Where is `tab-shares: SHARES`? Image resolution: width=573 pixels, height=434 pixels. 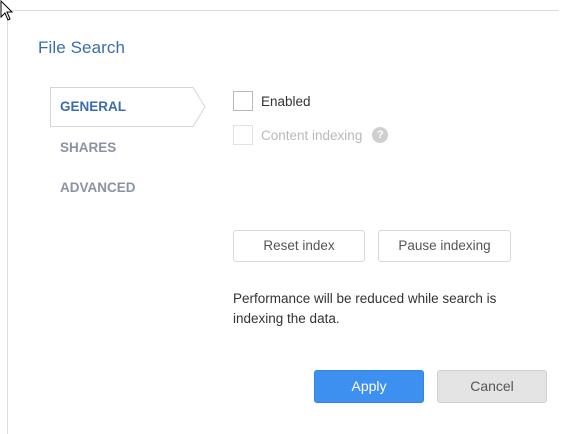
tab-shares: SHARES is located at coordinates (130, 148).